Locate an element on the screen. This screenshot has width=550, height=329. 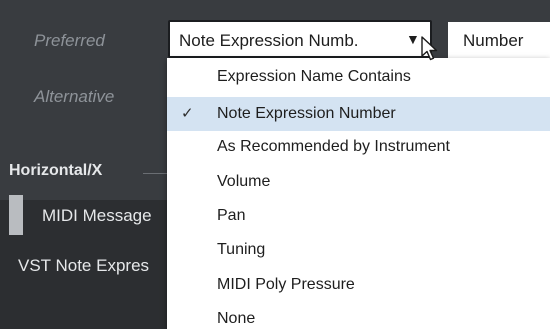
dropdown-selected-value: Note Expression Numb. is located at coordinates (269, 40).